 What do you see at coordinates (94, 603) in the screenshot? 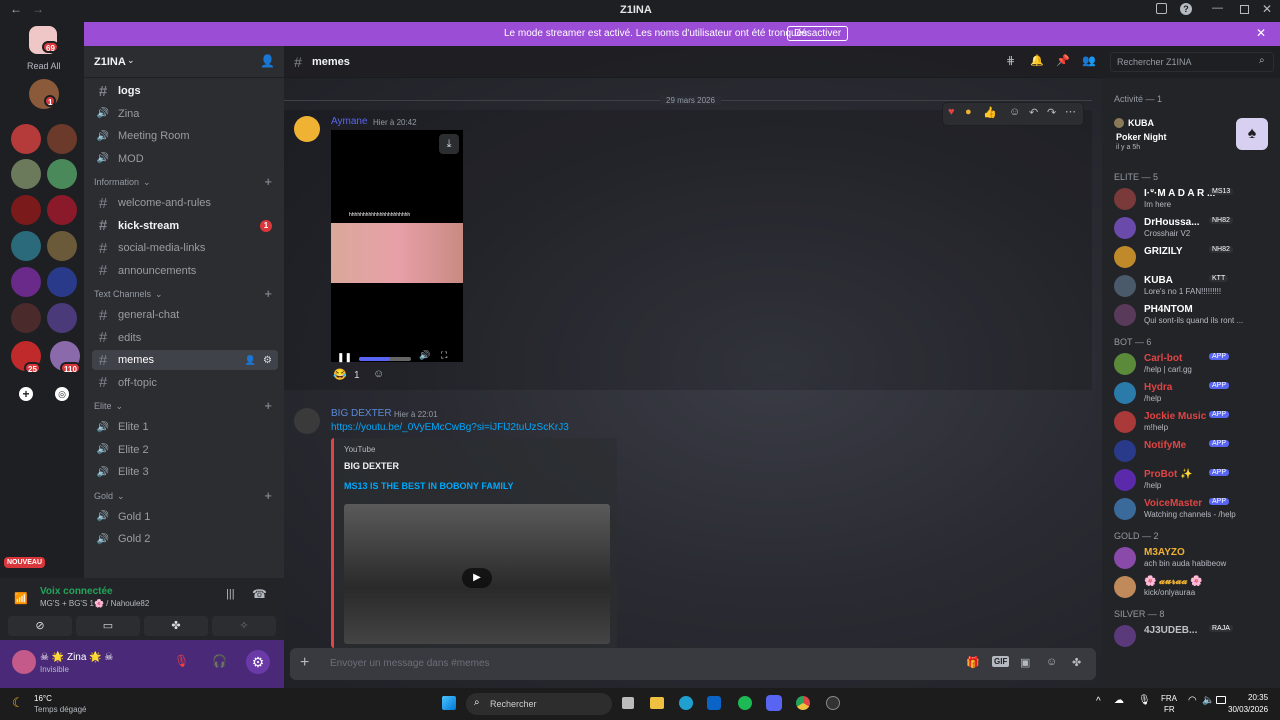
I see `voice-channel: MG'S + BG'S 1🌸 / Nahoule82` at bounding box center [94, 603].